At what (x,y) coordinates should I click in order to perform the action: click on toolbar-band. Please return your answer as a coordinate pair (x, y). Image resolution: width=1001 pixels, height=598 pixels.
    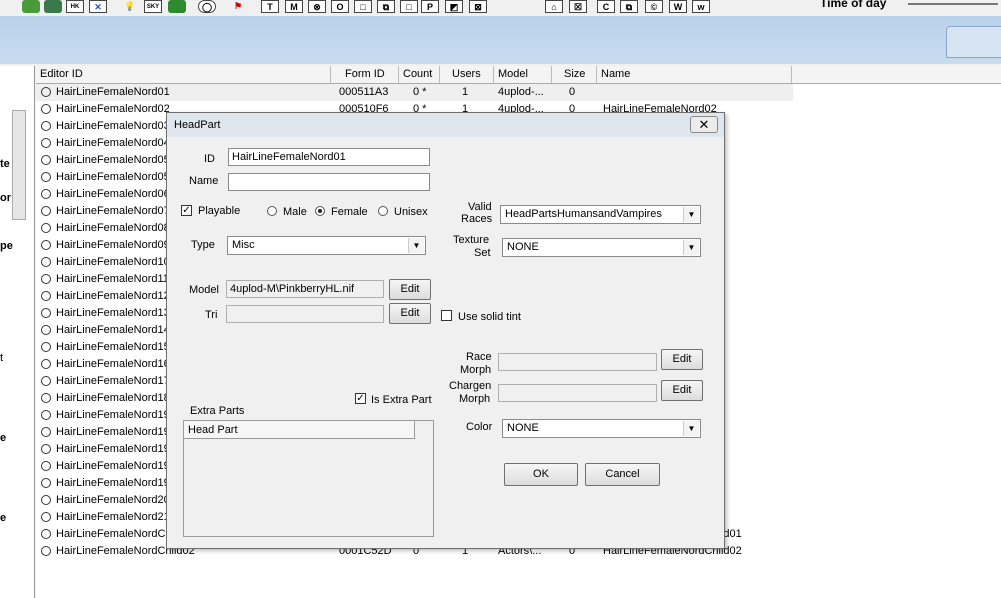
    Looking at the image, I should click on (500, 40).